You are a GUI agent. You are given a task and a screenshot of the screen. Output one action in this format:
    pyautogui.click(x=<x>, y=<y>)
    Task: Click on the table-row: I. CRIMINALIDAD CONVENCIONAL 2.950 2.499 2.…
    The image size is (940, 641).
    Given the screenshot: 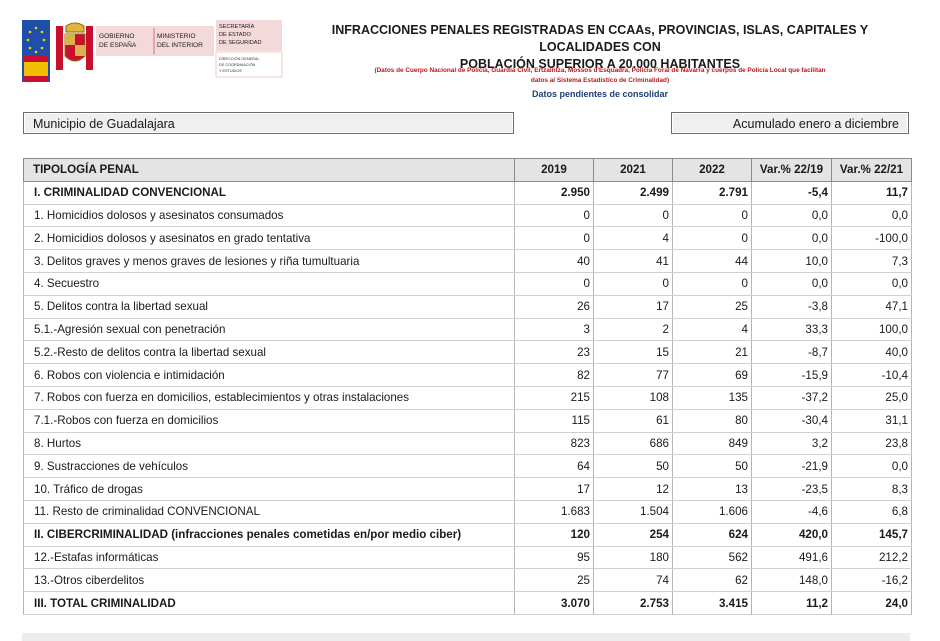 What is the action you would take?
    pyautogui.click(x=467, y=193)
    